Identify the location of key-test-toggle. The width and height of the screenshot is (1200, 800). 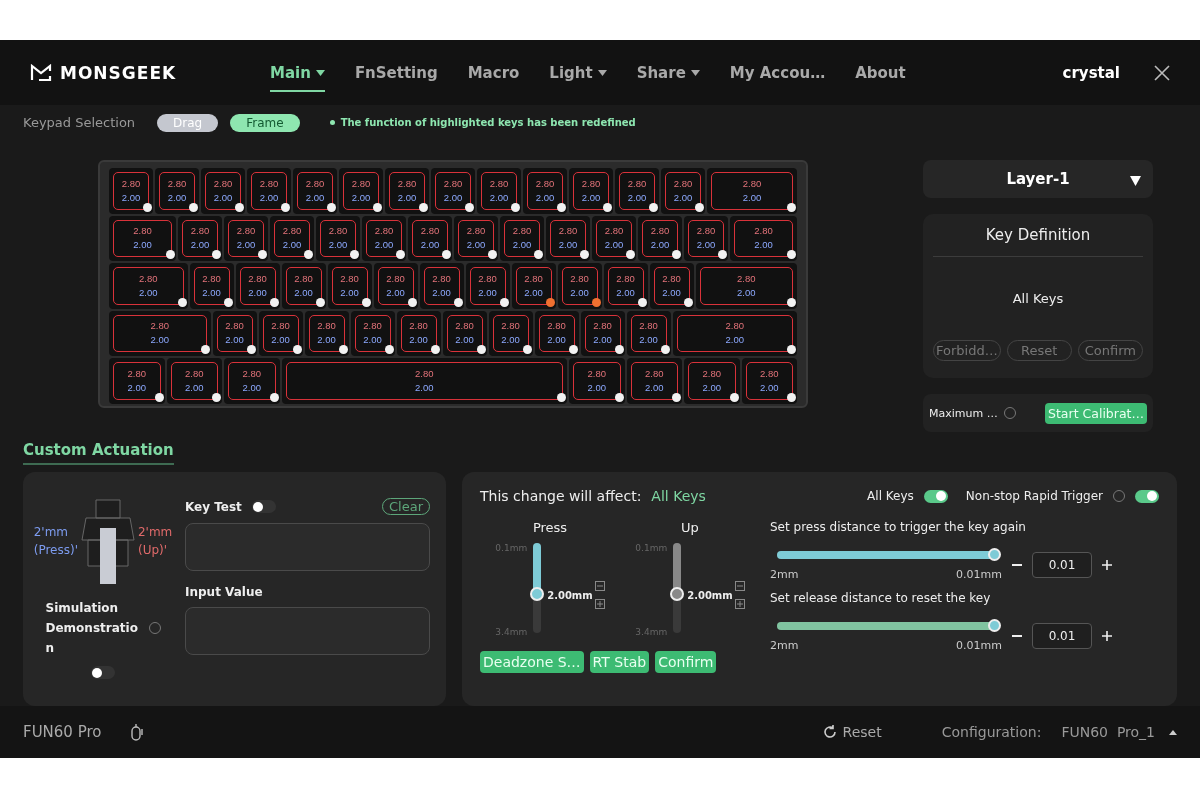
(263, 506).